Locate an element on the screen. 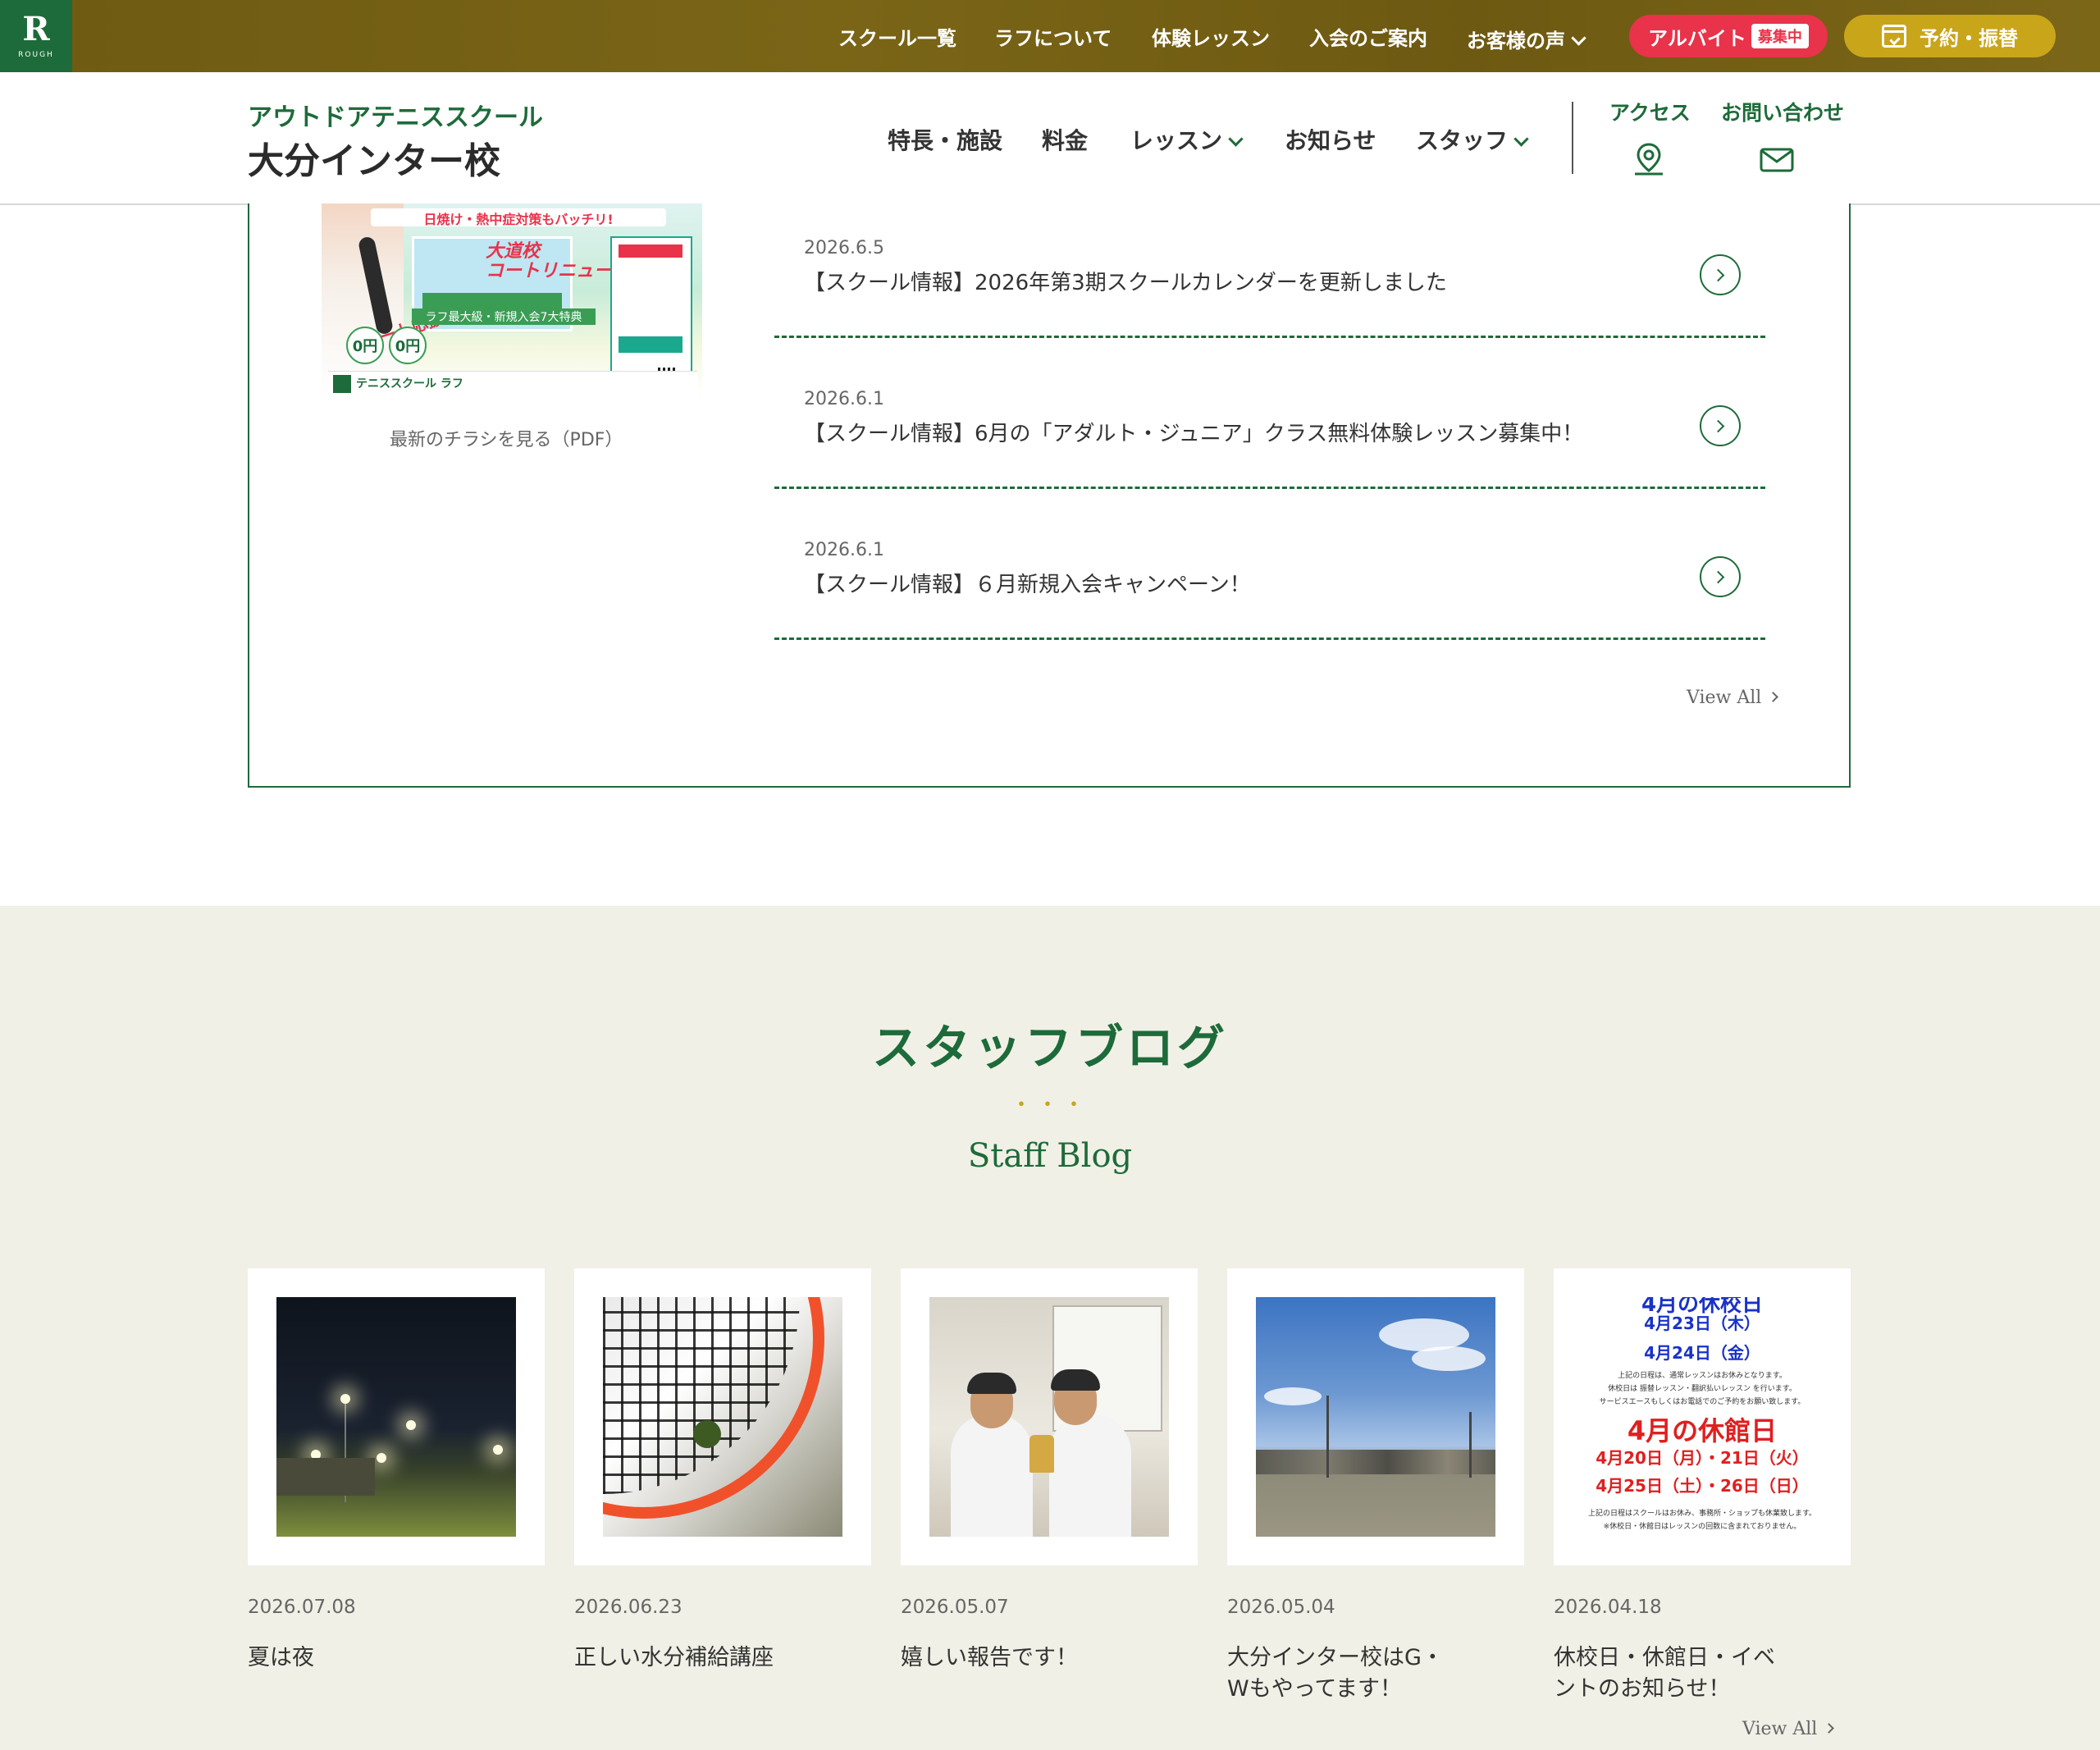 The image size is (2100, 1750). flyer-pdf-link: 最新のチラシを見る（PDF） is located at coordinates (507, 438).